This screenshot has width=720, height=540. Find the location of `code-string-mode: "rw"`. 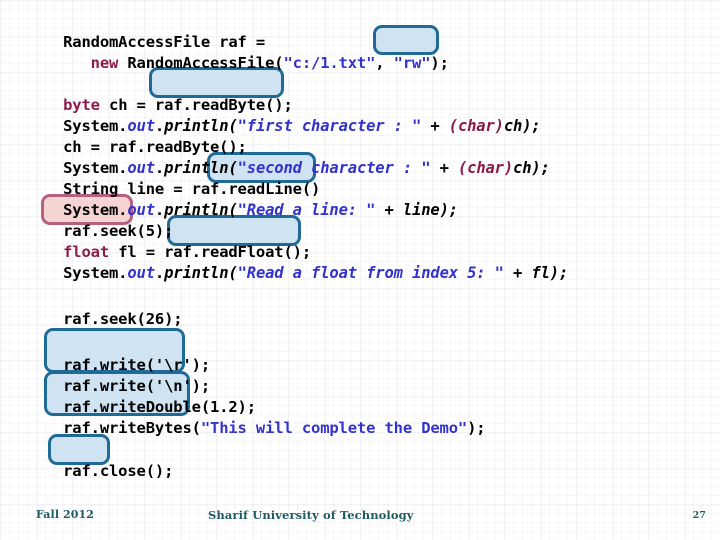

code-string-mode: "rw" is located at coordinates (412, 63).